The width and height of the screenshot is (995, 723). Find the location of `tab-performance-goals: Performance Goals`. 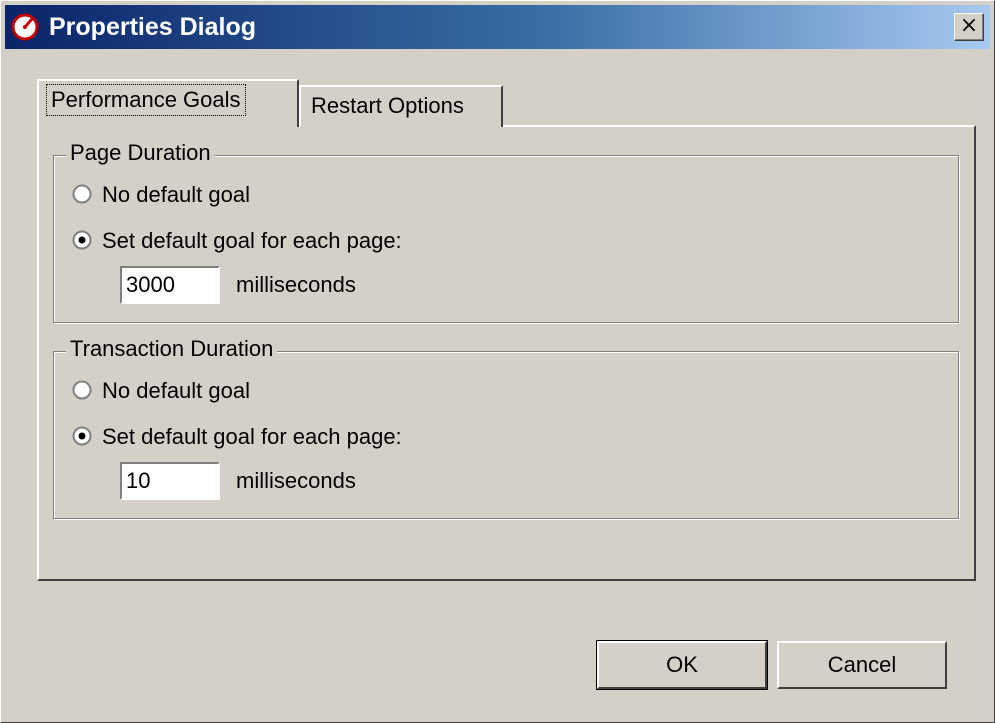

tab-performance-goals: Performance Goals is located at coordinates (168, 103).